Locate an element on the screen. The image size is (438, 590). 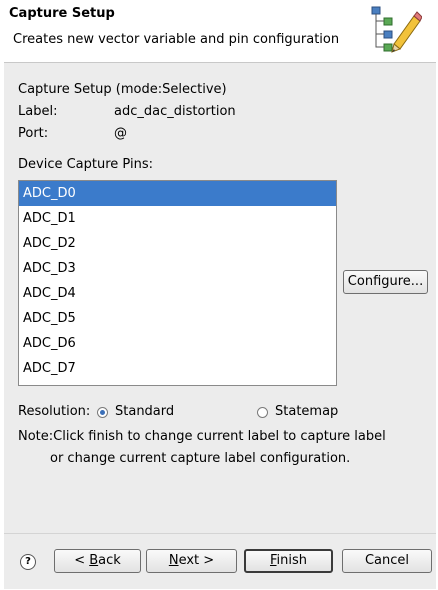
resolution-label: Resolution: is located at coordinates (54, 411).